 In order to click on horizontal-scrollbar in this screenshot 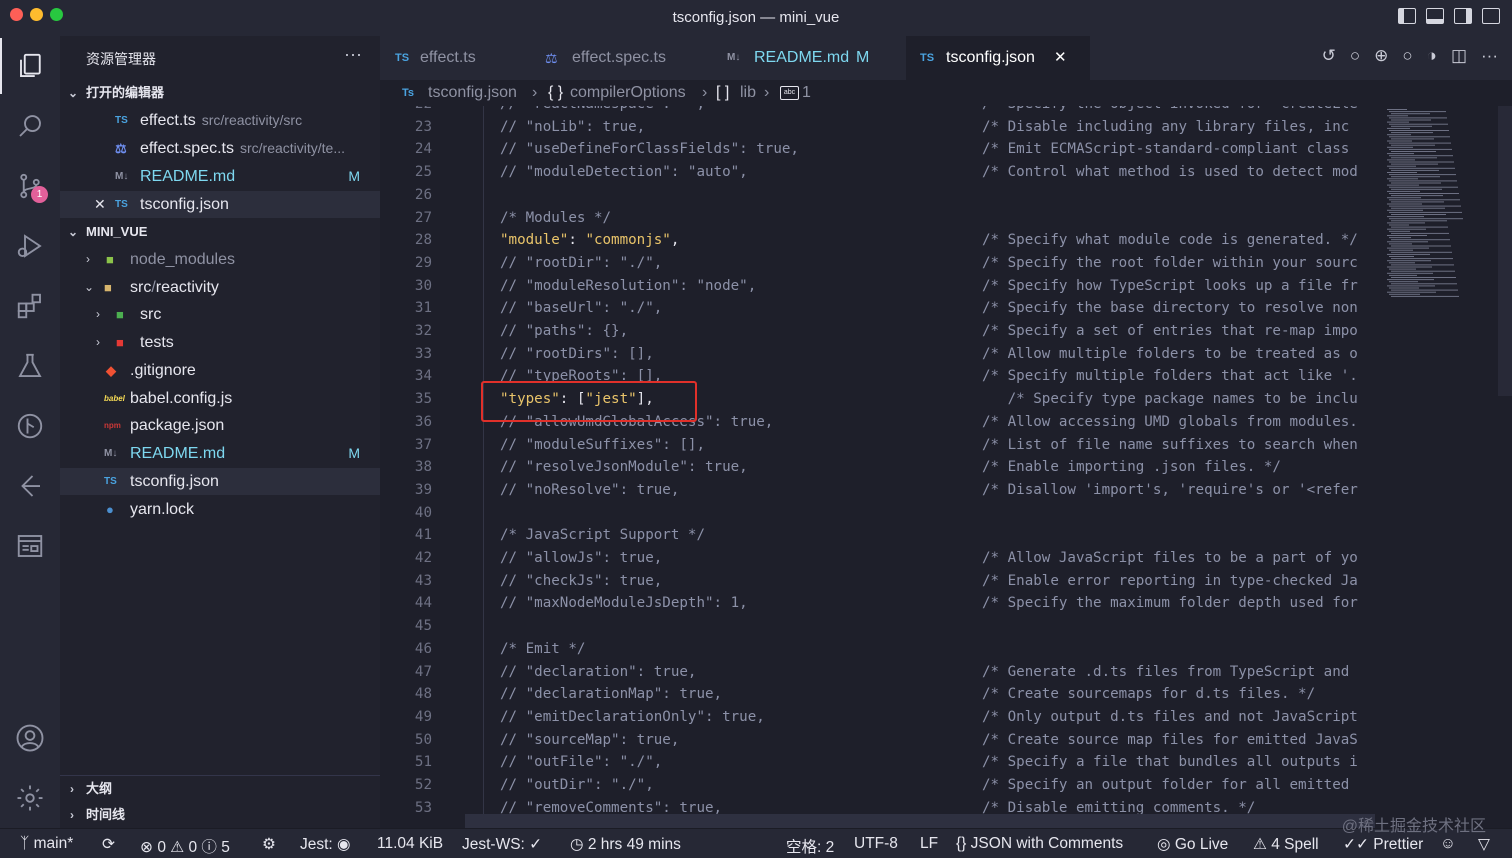, I will do `click(920, 821)`.